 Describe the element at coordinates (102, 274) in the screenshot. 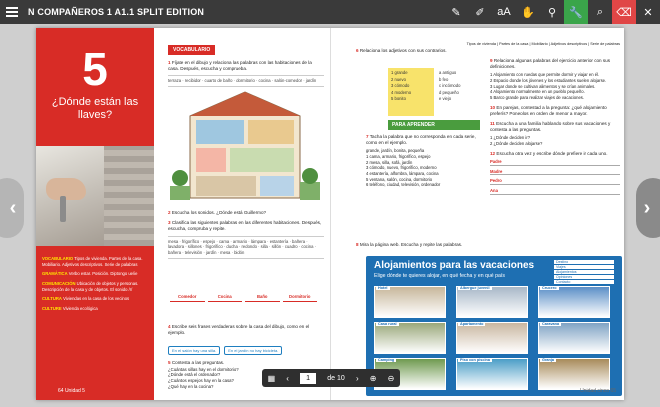

I see `contents-item-text: Verbo estar. Posición. Diptongo ue/ie` at that location.